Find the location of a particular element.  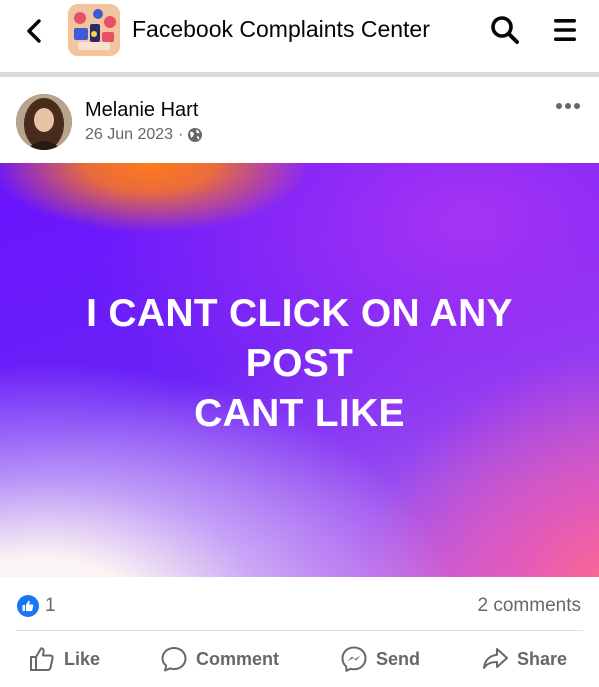

post-meta: 26 Jun 2023 · is located at coordinates (144, 135).